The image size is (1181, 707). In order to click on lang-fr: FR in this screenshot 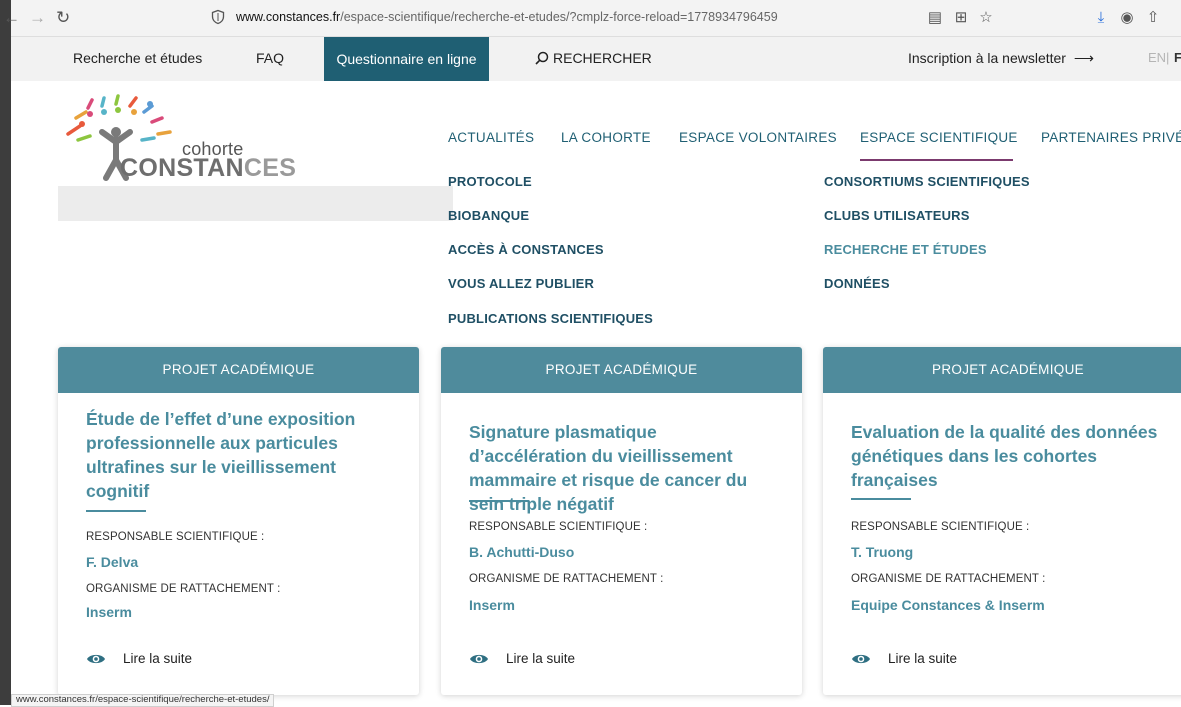, I will do `click(1177, 57)`.